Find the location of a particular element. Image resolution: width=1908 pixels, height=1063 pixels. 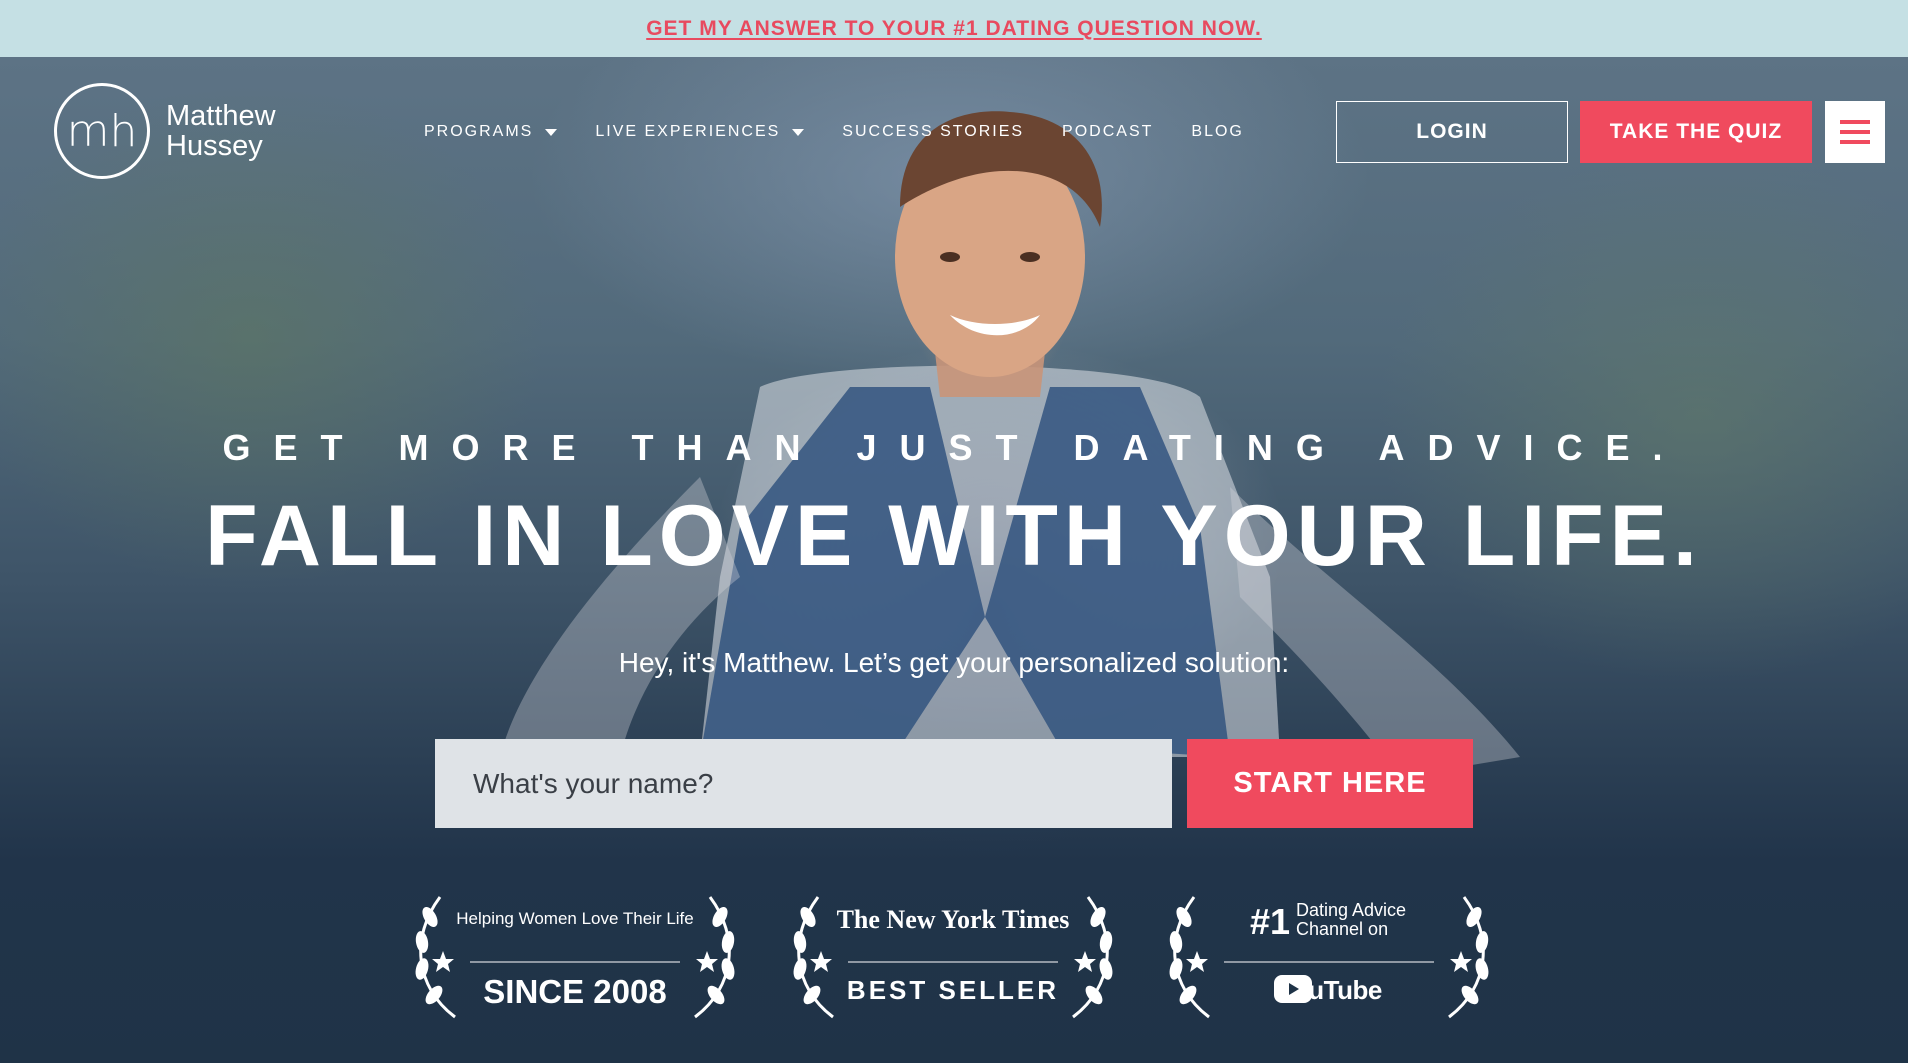

logo-wordmark: Matthew Hussey is located at coordinates (221, 131).